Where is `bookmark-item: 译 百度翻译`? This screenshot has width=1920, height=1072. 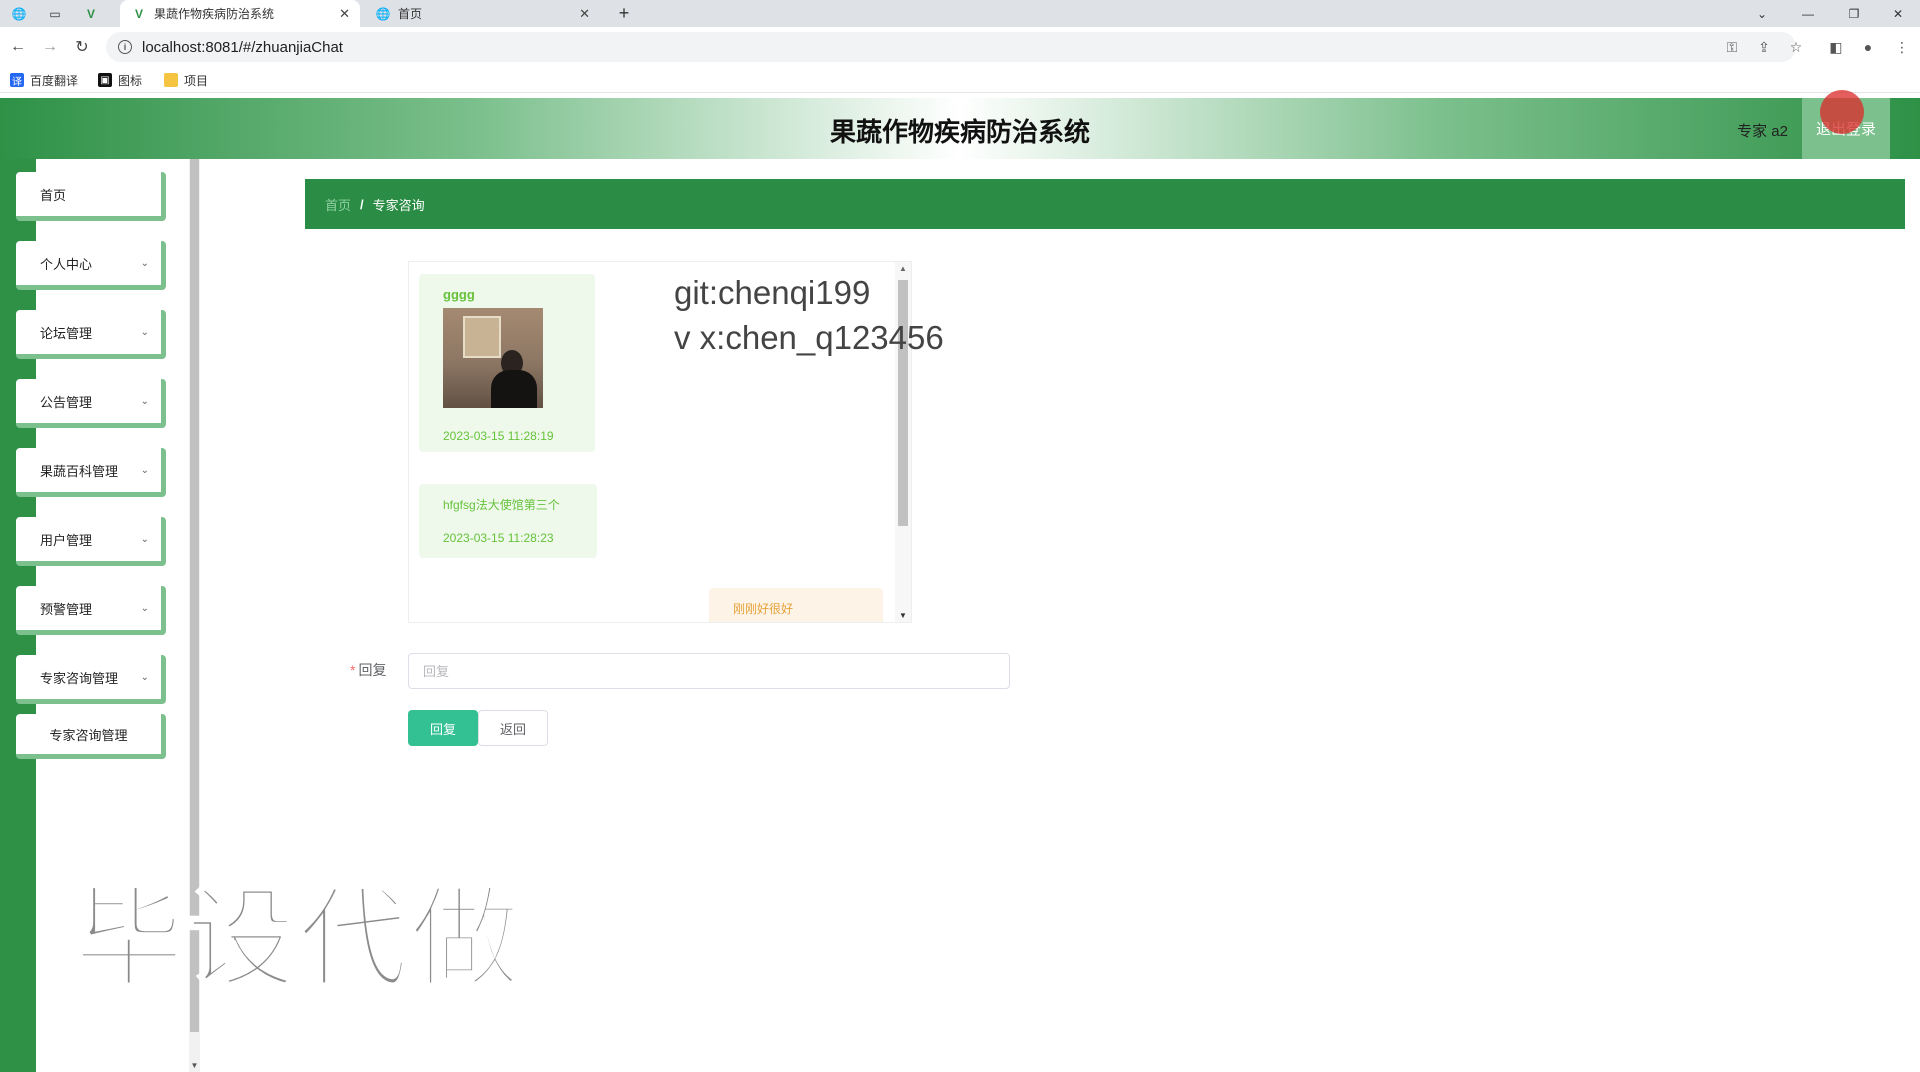
bookmark-item: 译 百度翻译 is located at coordinates (44, 80).